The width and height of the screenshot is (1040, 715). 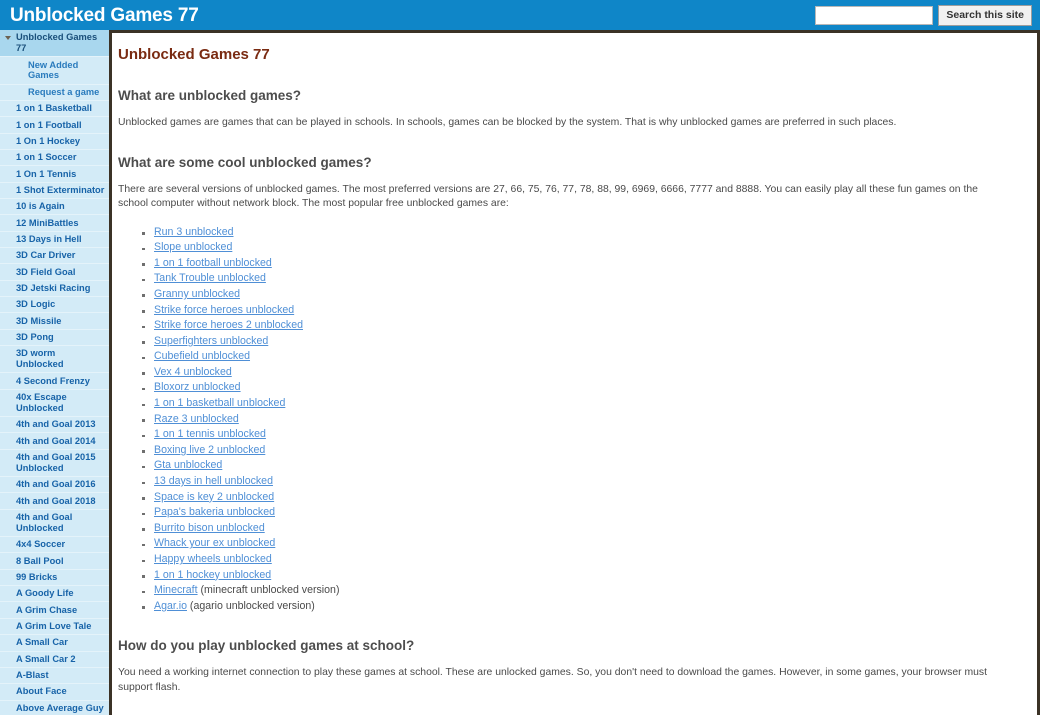 I want to click on sidebar-item-4-second-frenzy: 4 Second Frenzy, so click(x=54, y=381).